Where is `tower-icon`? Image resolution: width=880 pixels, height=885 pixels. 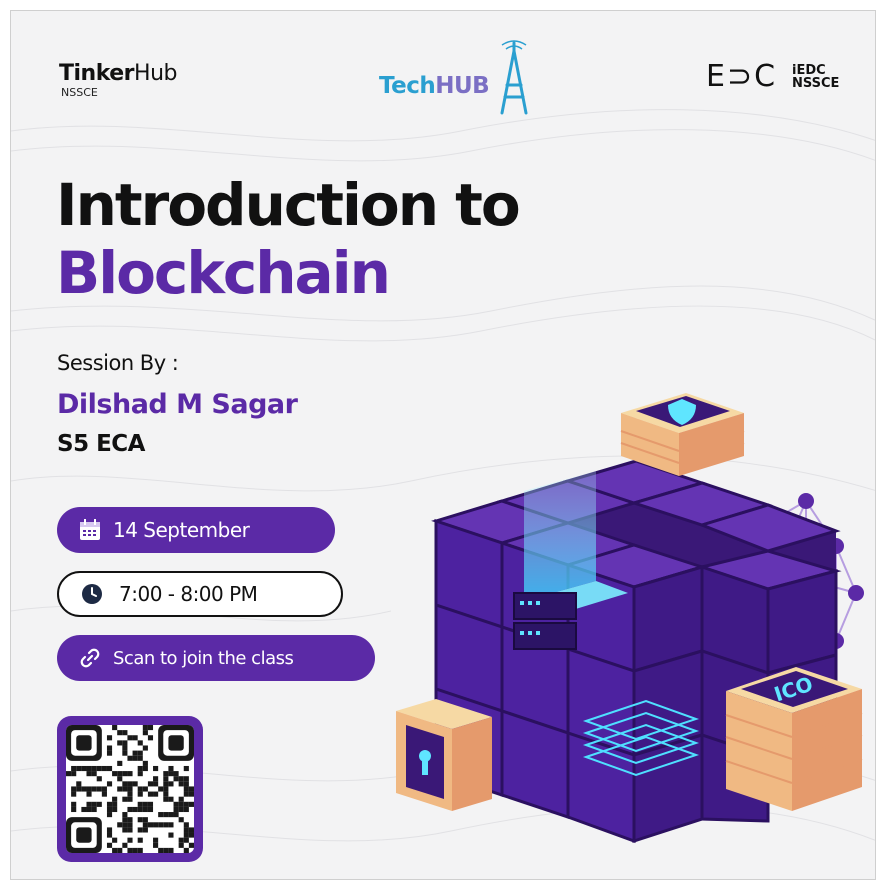 tower-icon is located at coordinates (514, 77).